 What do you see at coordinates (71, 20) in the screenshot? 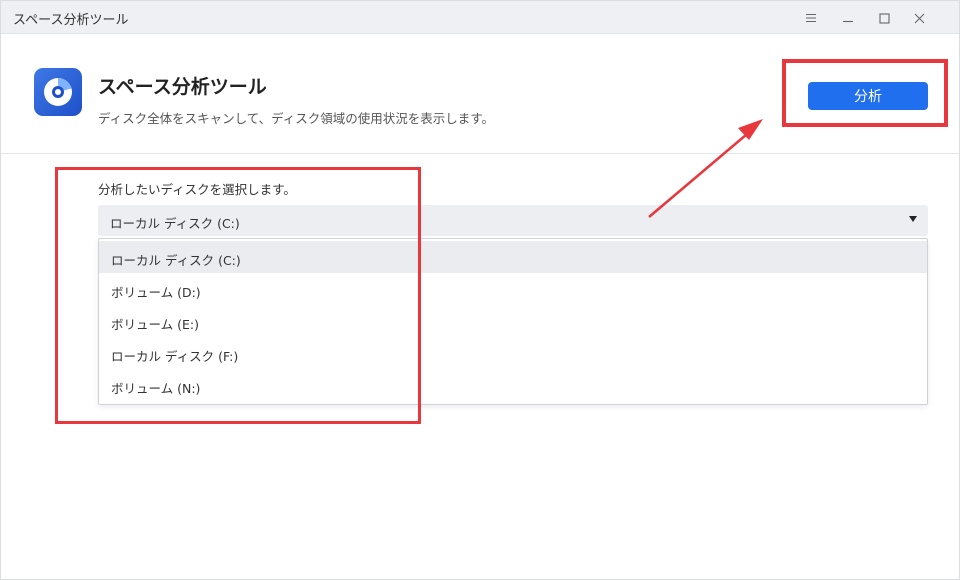
I see `window-title: スペース分析ツール` at bounding box center [71, 20].